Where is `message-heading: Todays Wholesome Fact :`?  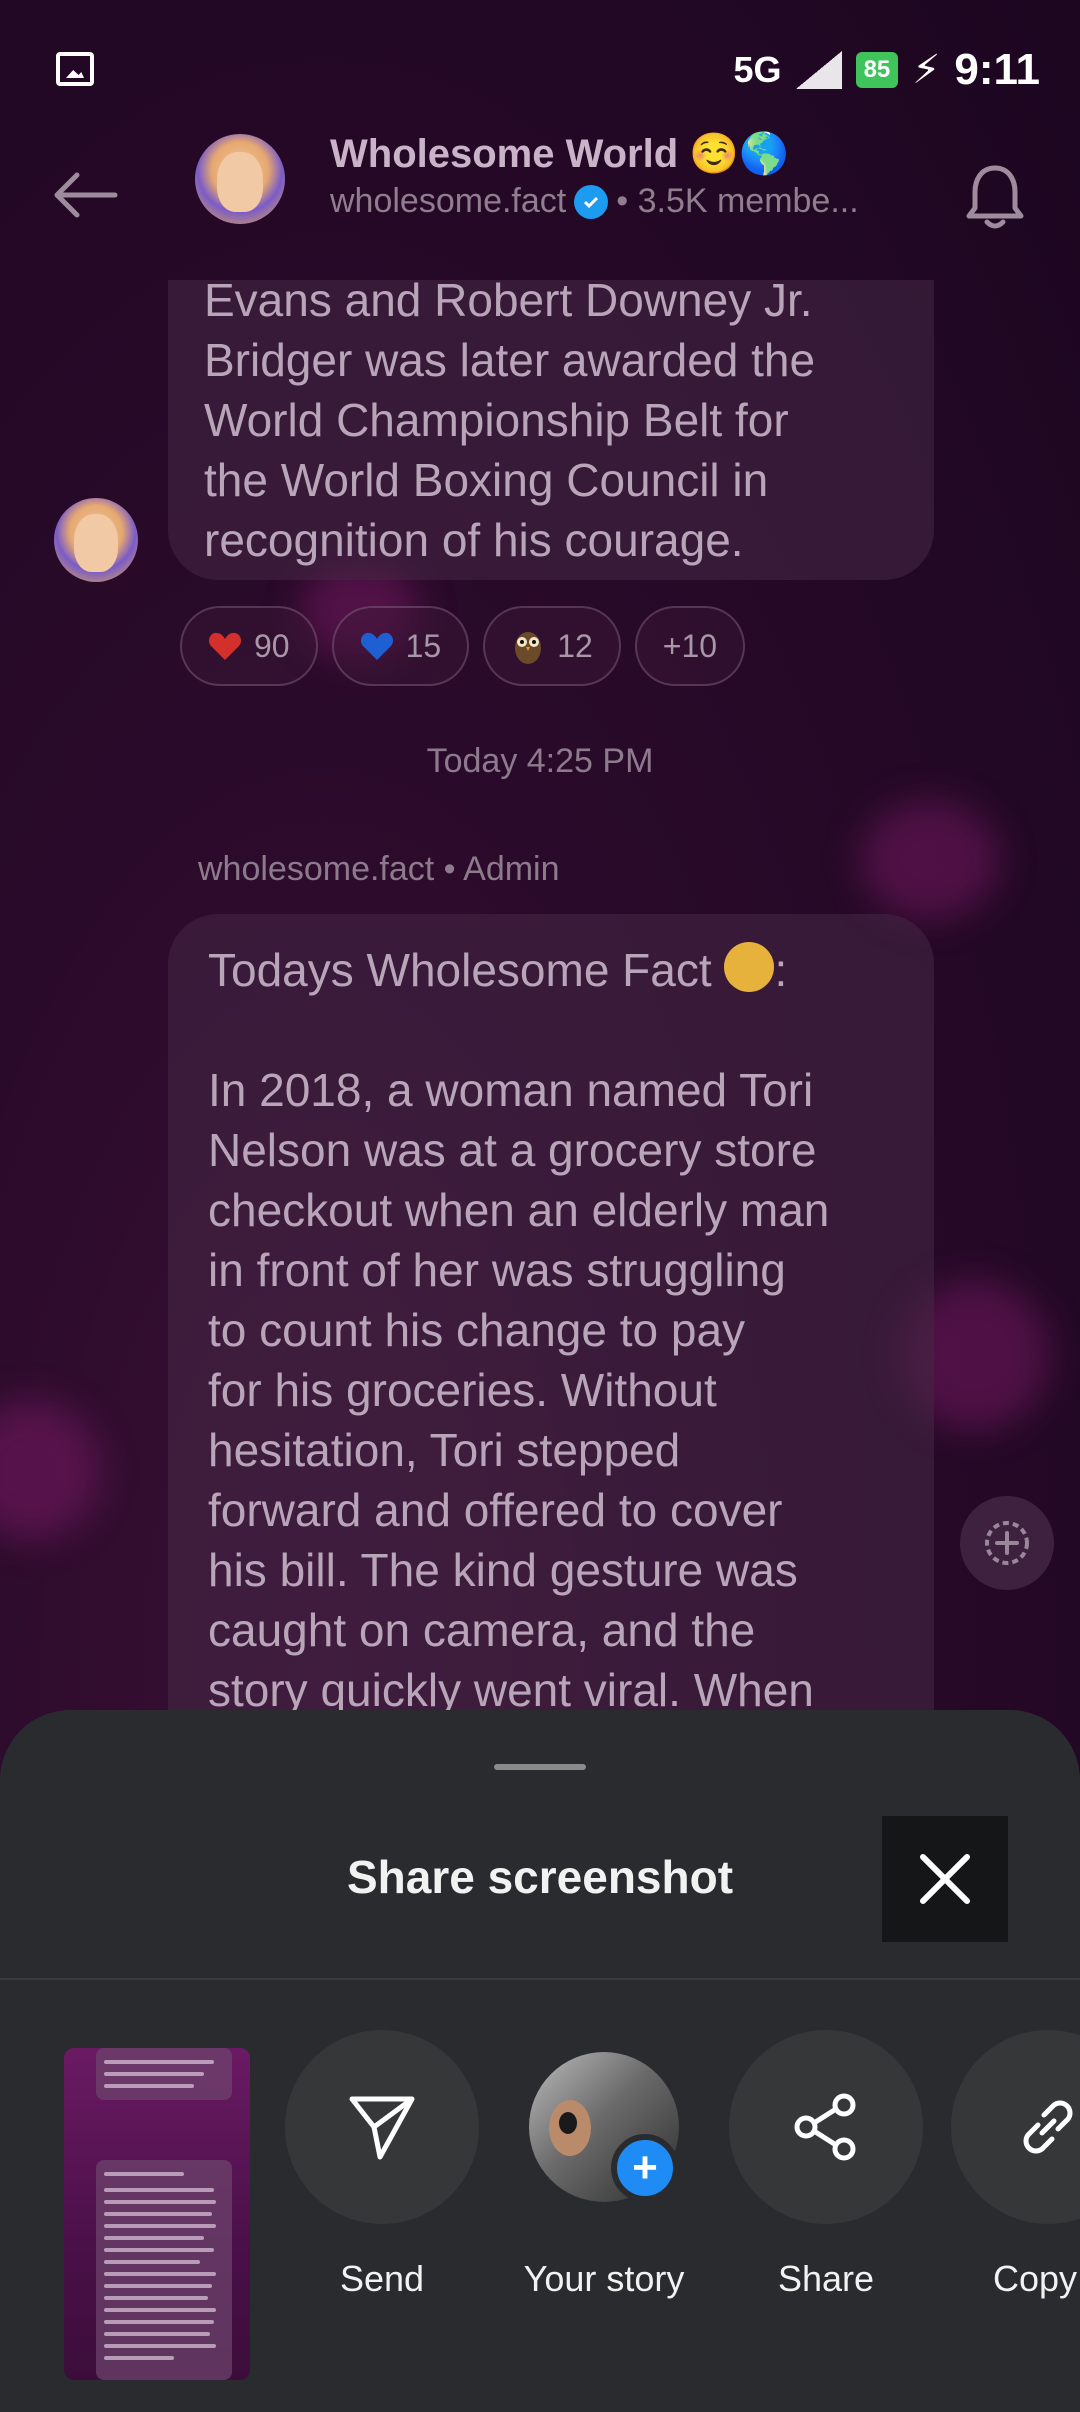 message-heading: Todays Wholesome Fact : is located at coordinates (551, 970).